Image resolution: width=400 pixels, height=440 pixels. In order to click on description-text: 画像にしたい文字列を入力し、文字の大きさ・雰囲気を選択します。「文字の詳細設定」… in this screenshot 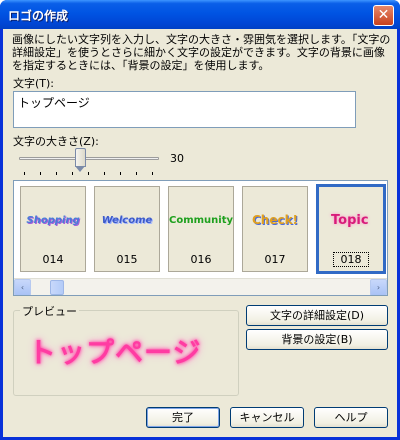, I will do `click(201, 52)`.